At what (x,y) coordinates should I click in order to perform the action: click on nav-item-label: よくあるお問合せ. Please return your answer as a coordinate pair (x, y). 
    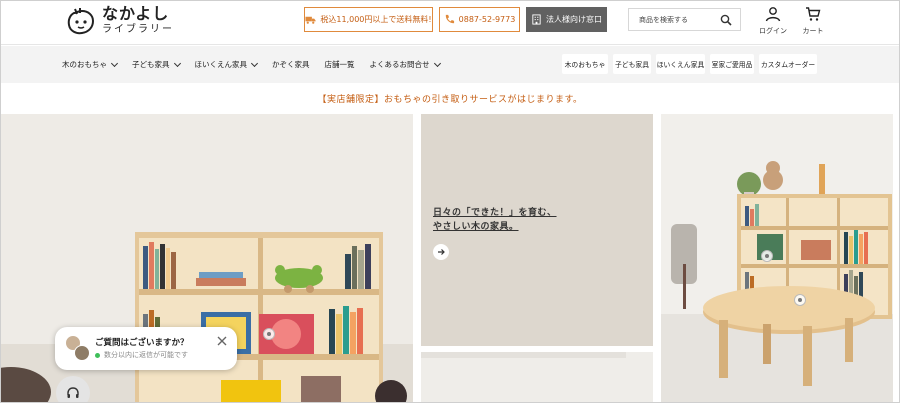
    Looking at the image, I should click on (399, 64).